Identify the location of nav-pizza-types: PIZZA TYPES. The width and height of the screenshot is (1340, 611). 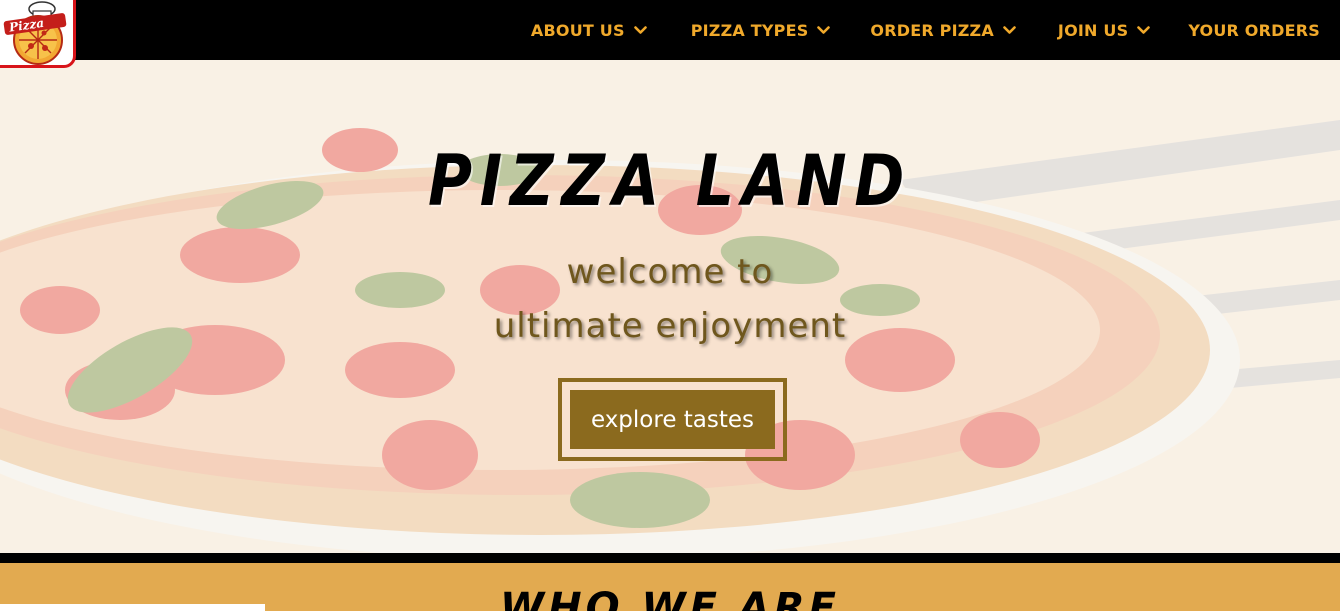
(761, 30).